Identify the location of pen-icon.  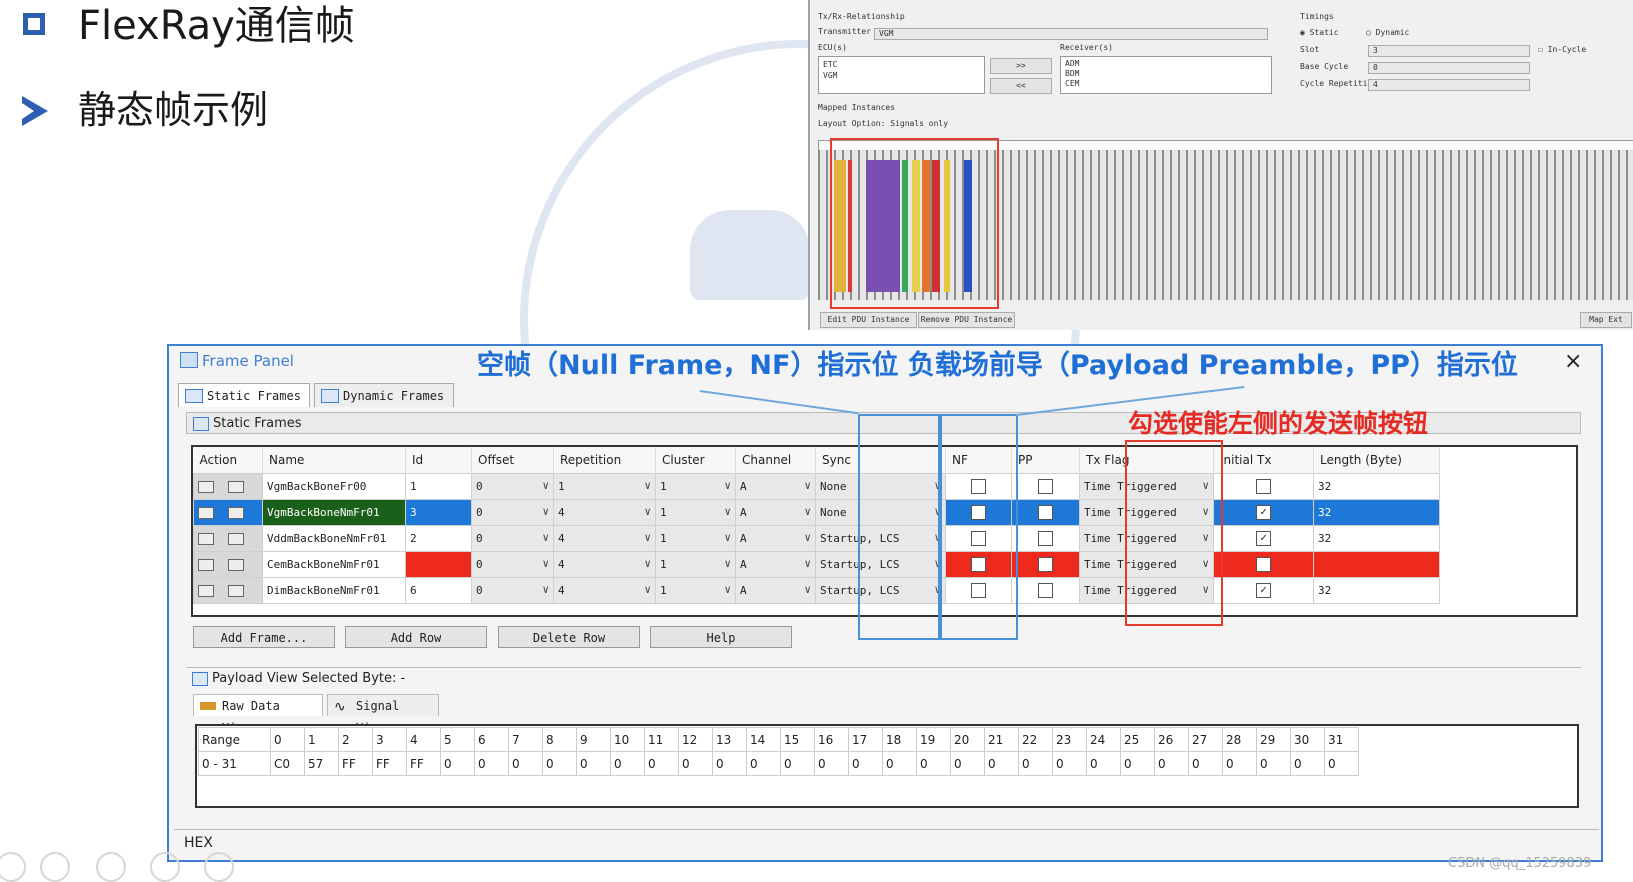
(55, 867).